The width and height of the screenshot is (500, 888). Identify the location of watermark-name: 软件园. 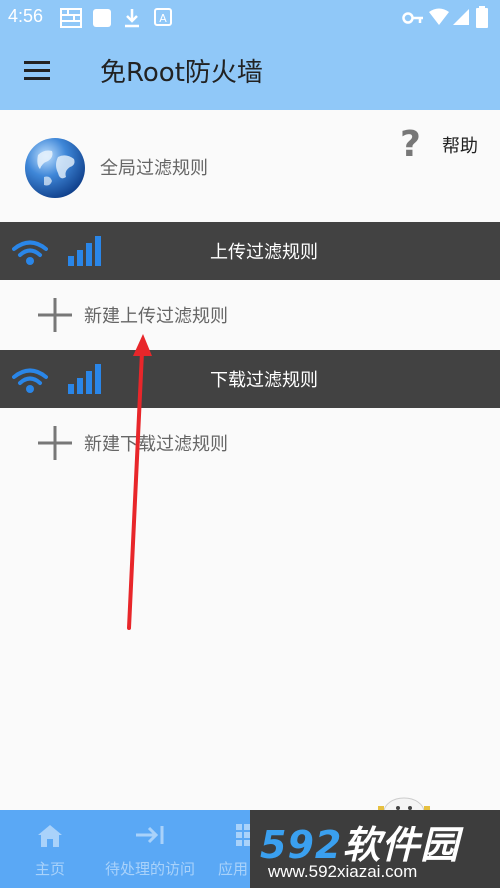
(401, 845).